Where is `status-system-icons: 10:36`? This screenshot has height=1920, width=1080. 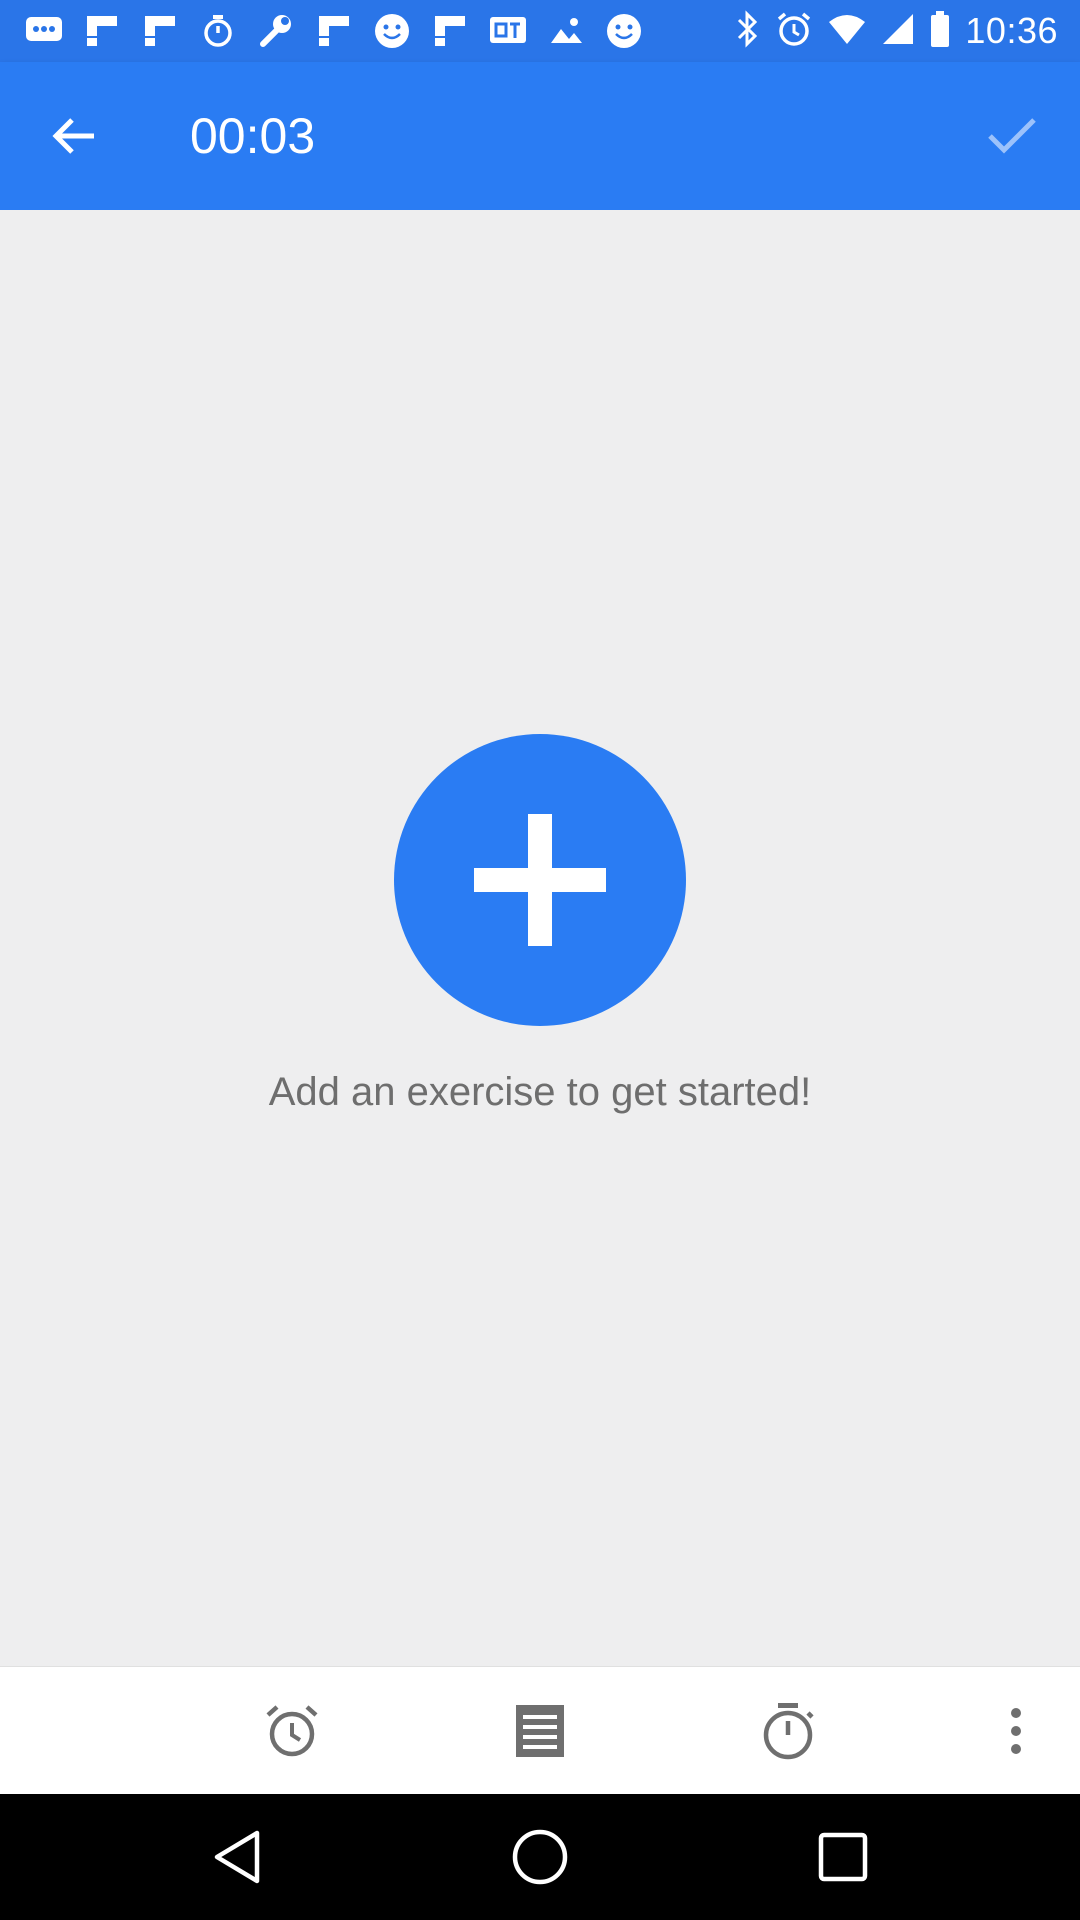 status-system-icons: 10:36 is located at coordinates (896, 31).